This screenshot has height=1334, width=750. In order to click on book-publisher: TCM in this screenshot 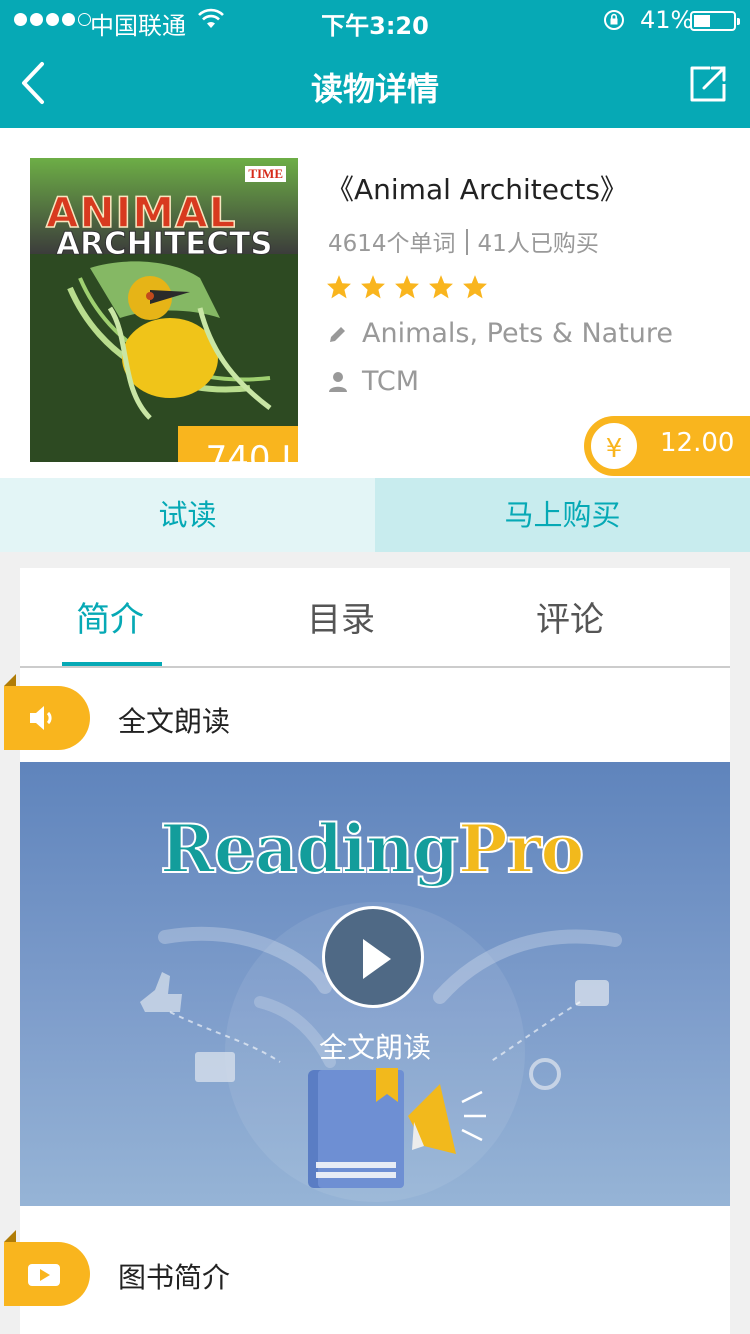, I will do `click(373, 381)`.